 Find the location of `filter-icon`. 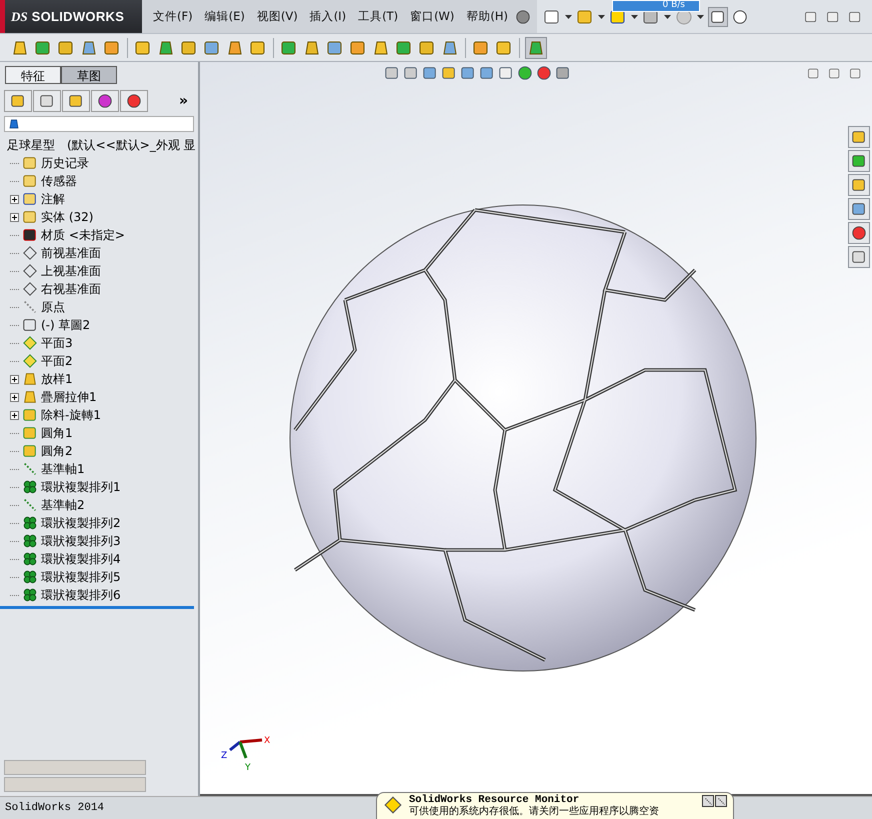

filter-icon is located at coordinates (14, 124).